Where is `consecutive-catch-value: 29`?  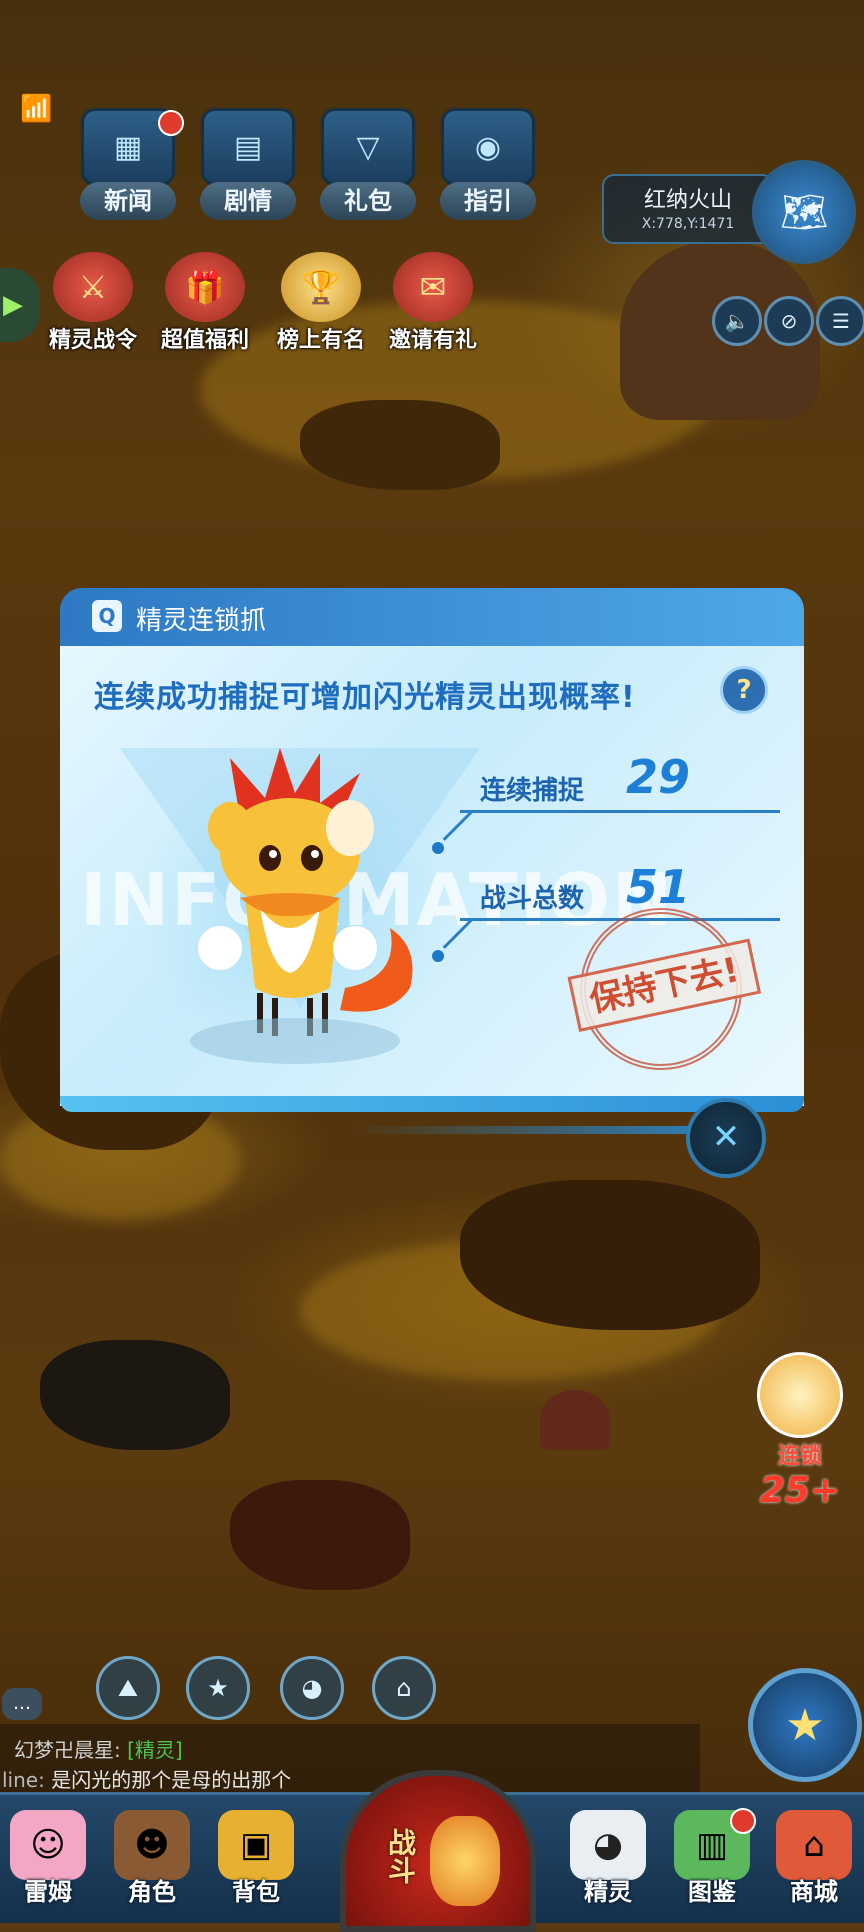
consecutive-catch-value: 29 is located at coordinates (658, 777).